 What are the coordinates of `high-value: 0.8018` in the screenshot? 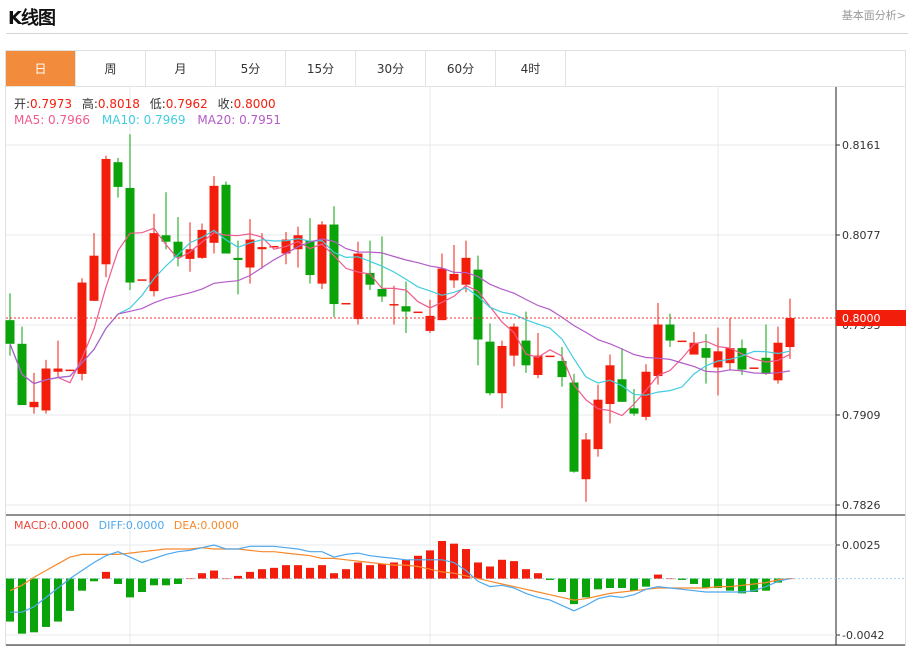 It's located at (118, 104).